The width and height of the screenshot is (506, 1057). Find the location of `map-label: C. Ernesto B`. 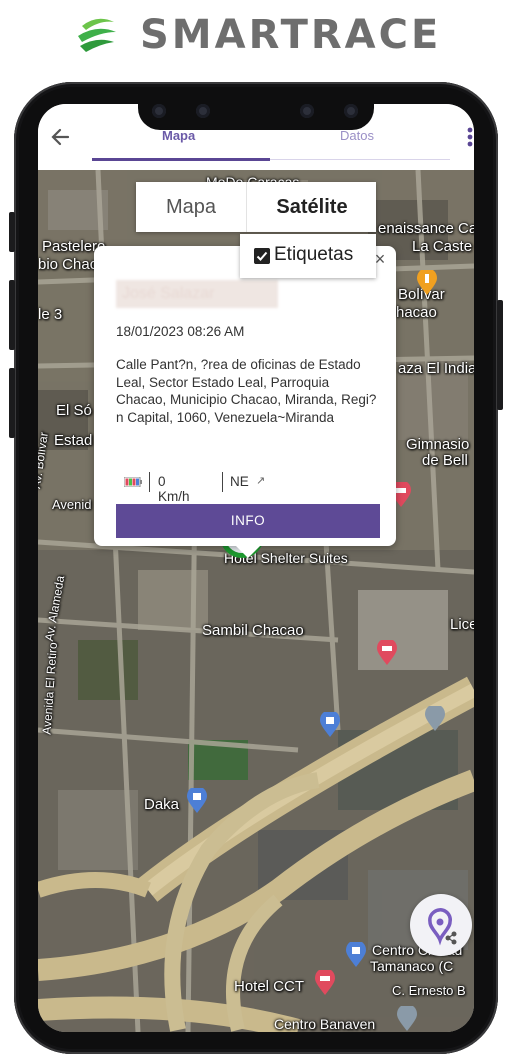

map-label: C. Ernesto B is located at coordinates (429, 990).